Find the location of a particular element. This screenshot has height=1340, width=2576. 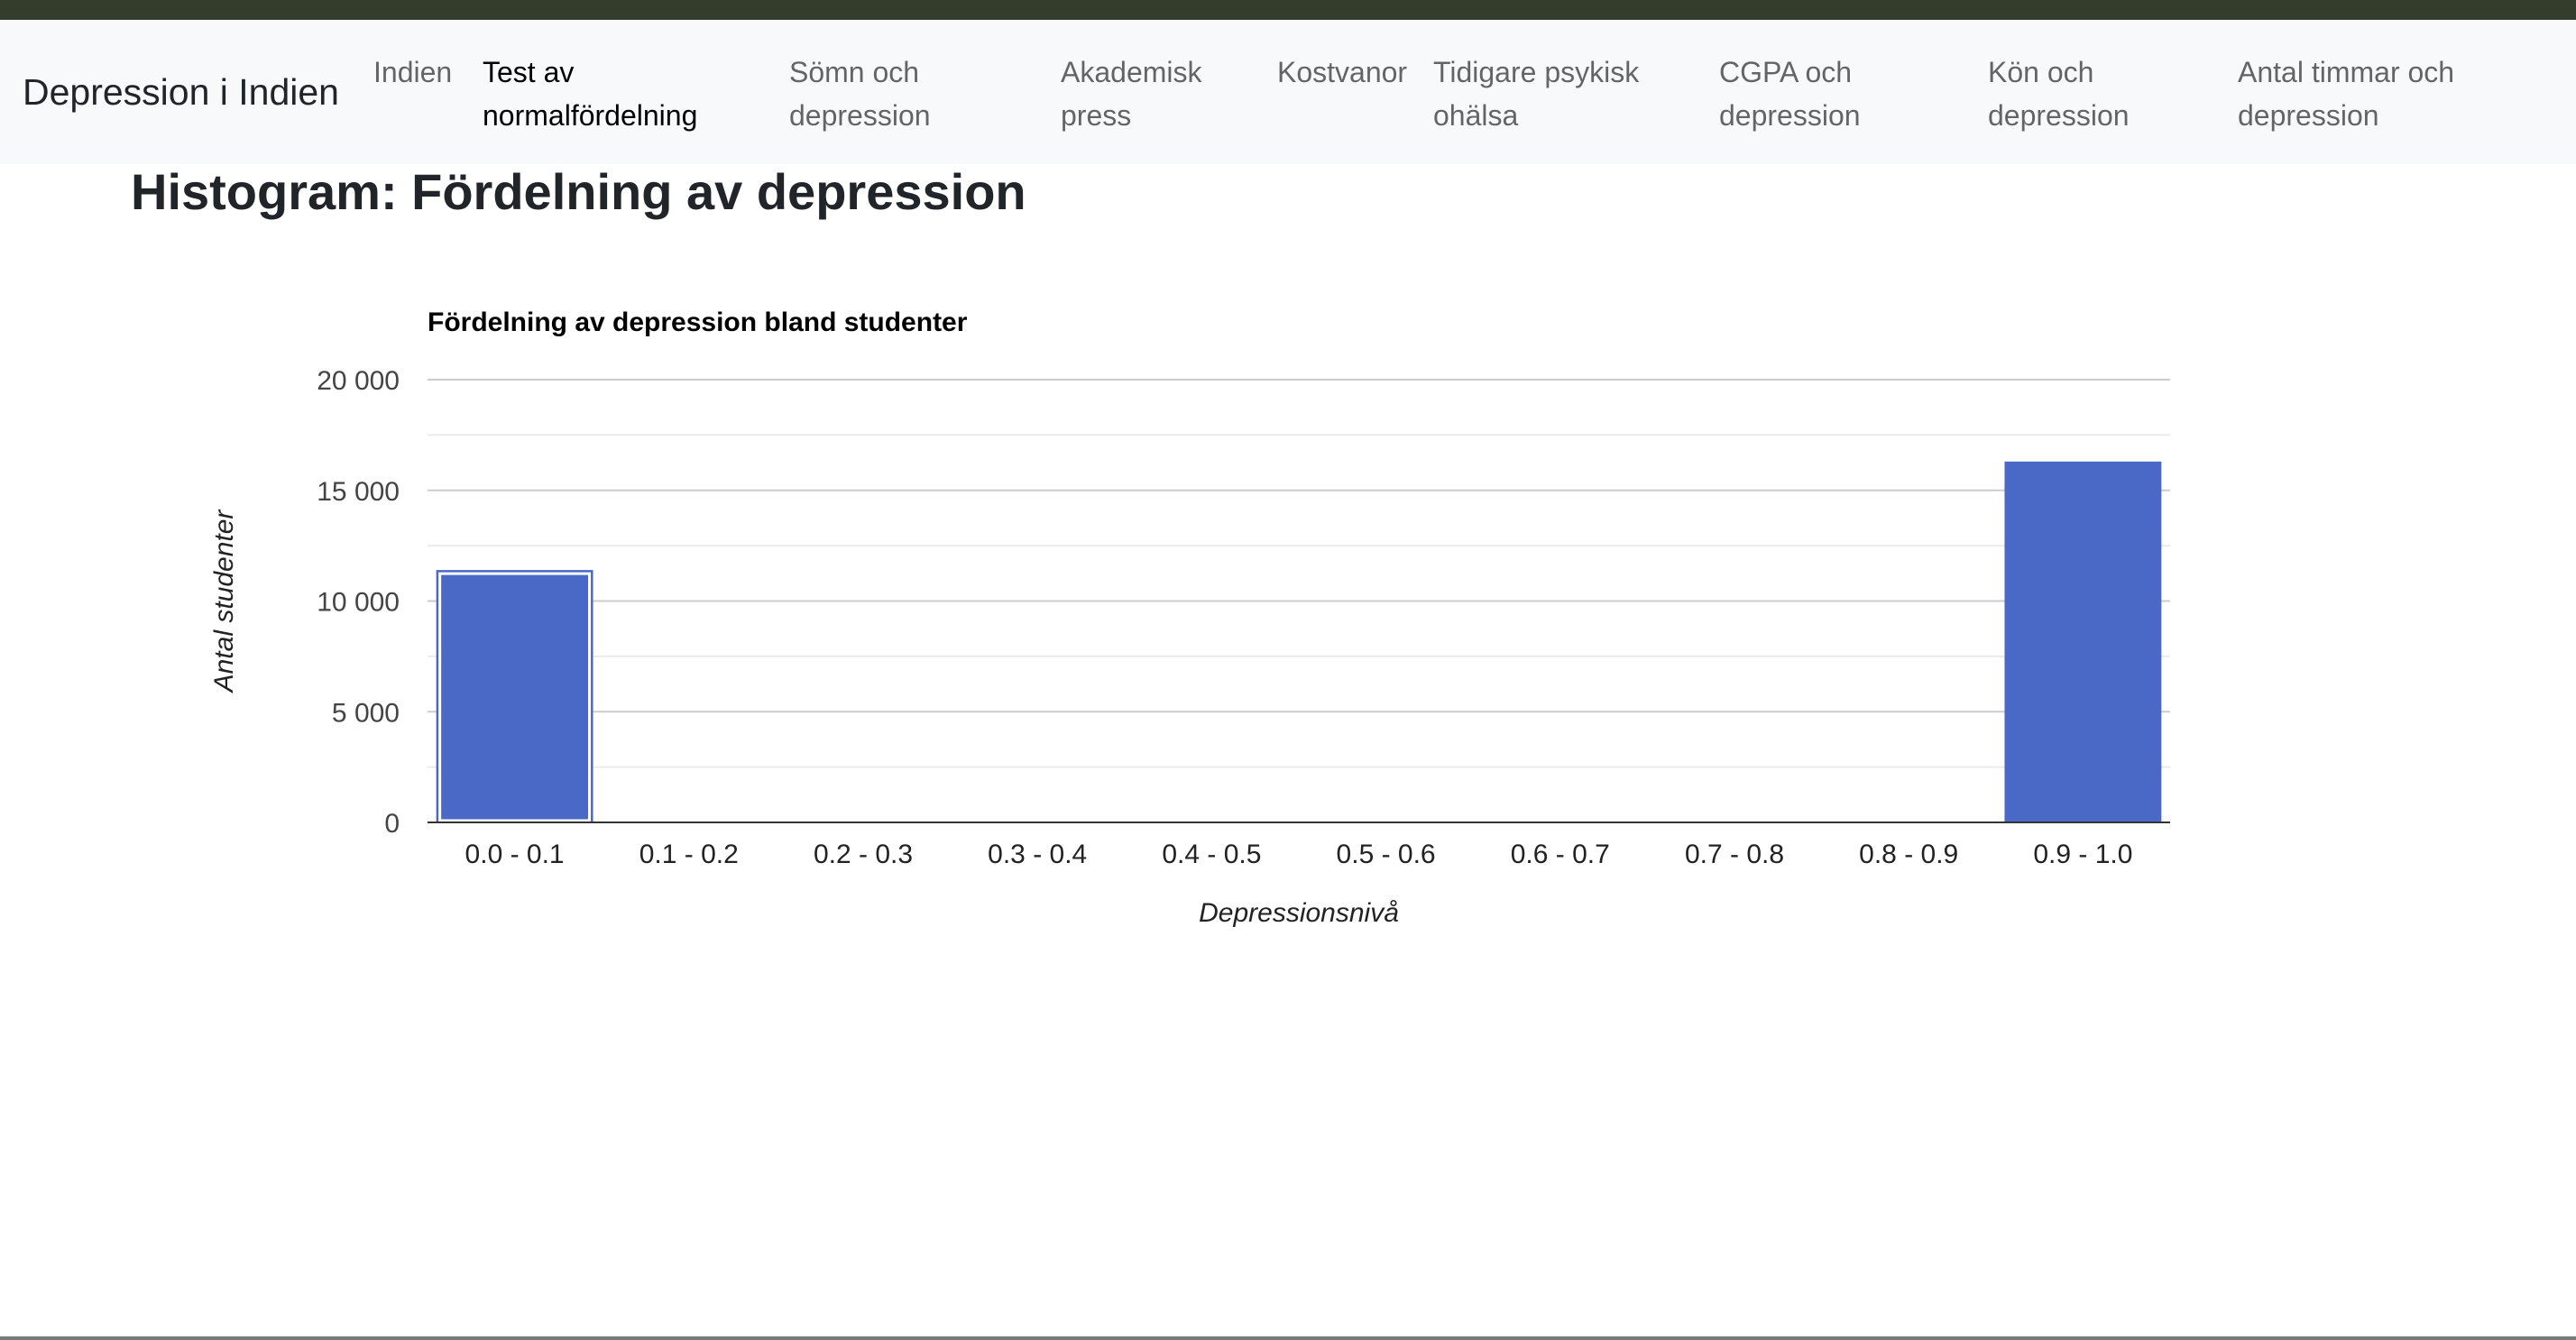

nav-item-normalfordelning: Test av normalfördelning is located at coordinates (605, 93).